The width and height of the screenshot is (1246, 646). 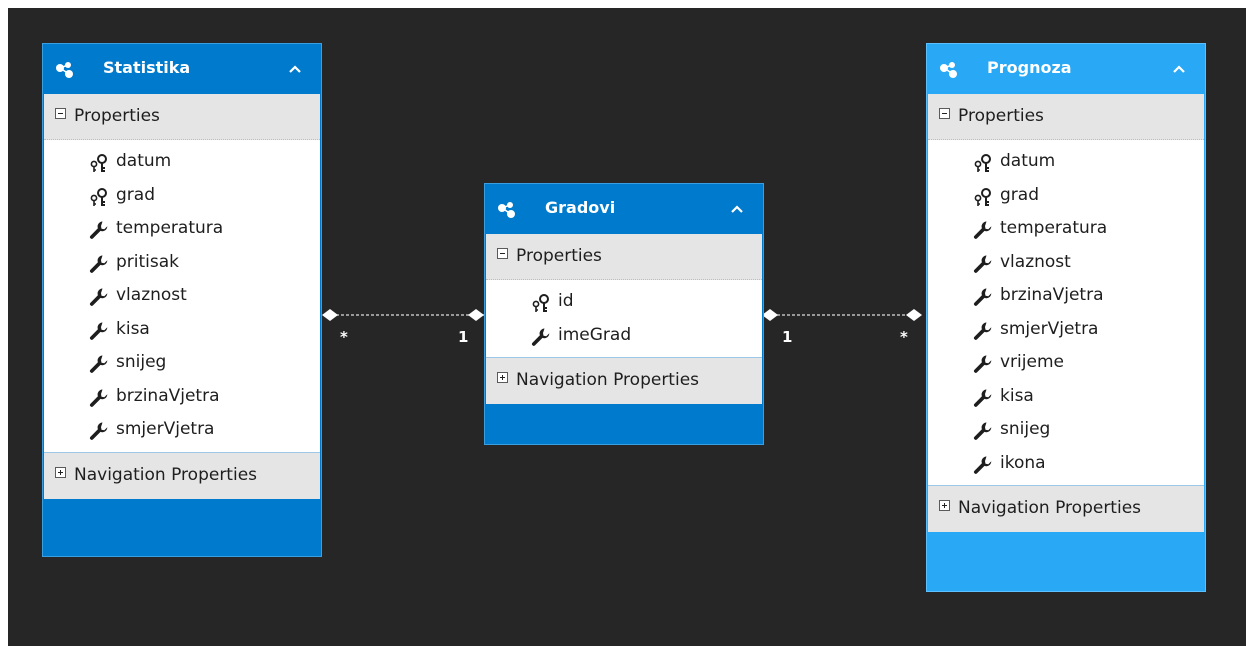 What do you see at coordinates (1029, 67) in the screenshot?
I see `entity-title: Prognoza` at bounding box center [1029, 67].